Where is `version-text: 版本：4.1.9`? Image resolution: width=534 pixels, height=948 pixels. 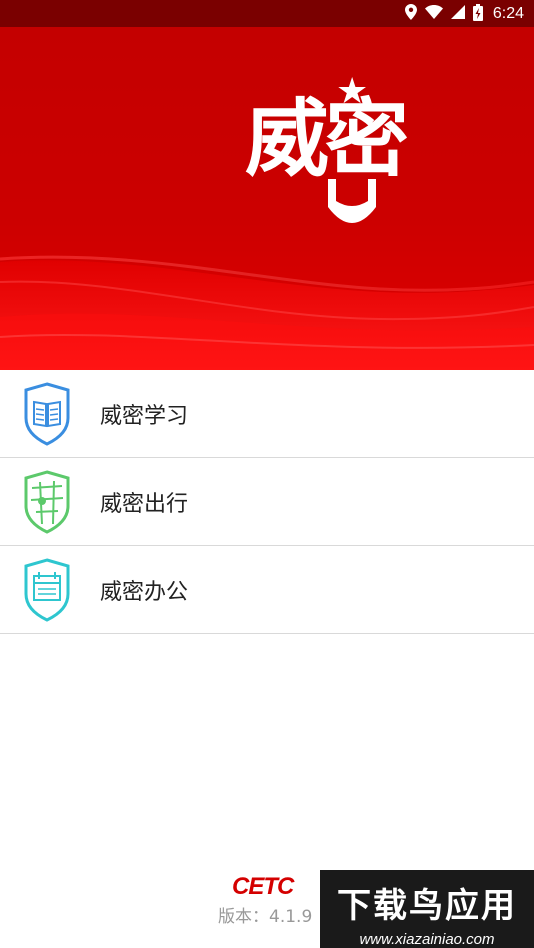 version-text: 版本：4.1.9 is located at coordinates (265, 917).